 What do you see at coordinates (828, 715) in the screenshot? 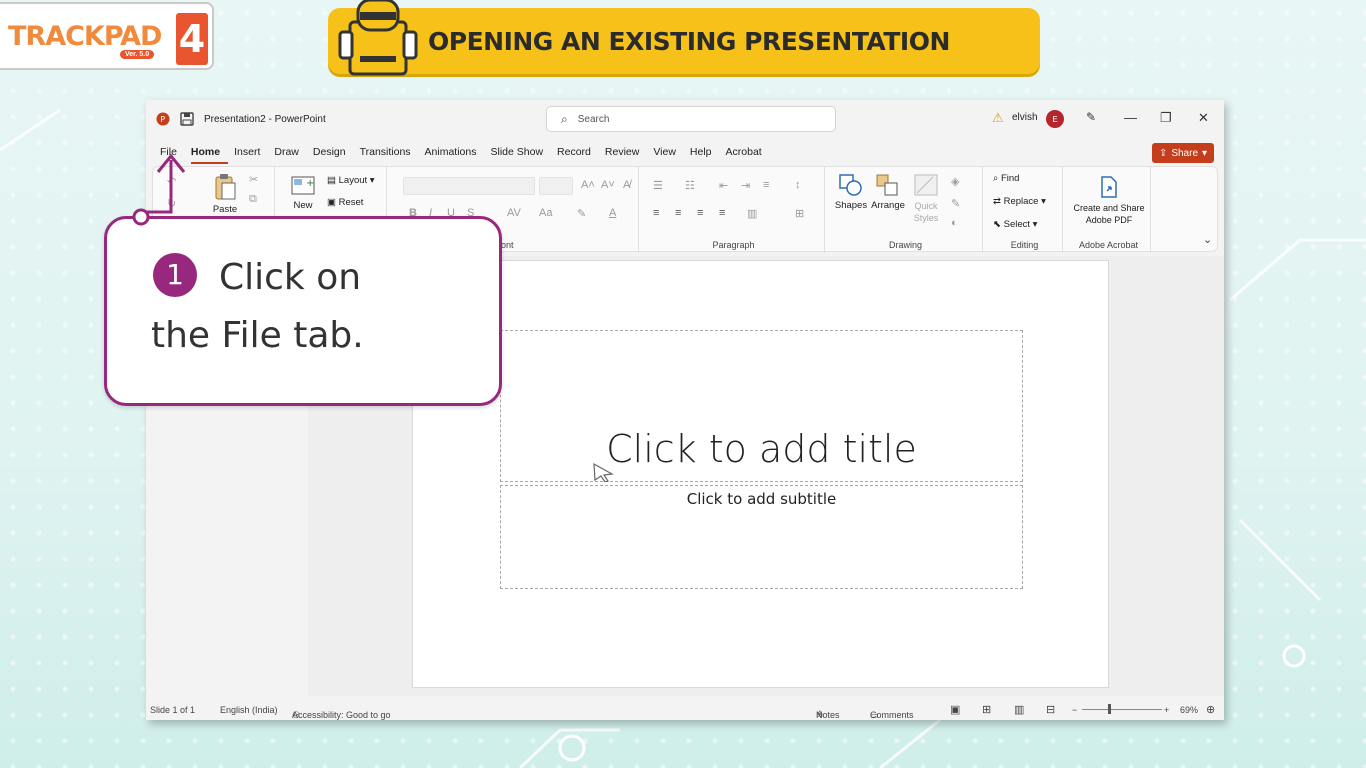
I see `notes-label: Notes` at bounding box center [828, 715].